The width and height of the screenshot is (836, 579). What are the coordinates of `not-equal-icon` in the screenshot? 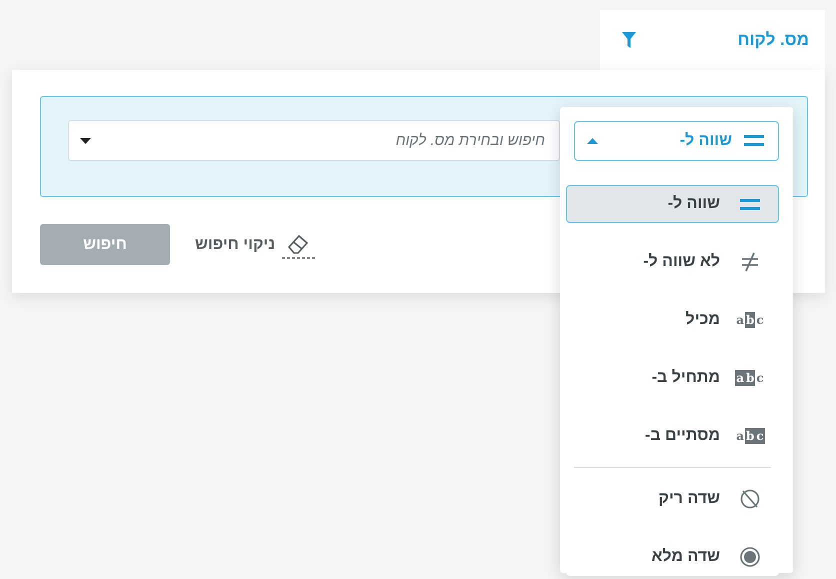 It's located at (750, 262).